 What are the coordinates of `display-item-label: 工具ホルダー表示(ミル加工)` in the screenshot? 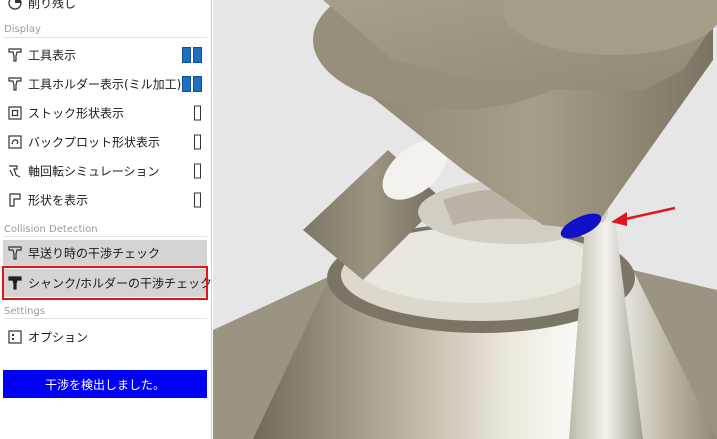 It's located at (105, 84).